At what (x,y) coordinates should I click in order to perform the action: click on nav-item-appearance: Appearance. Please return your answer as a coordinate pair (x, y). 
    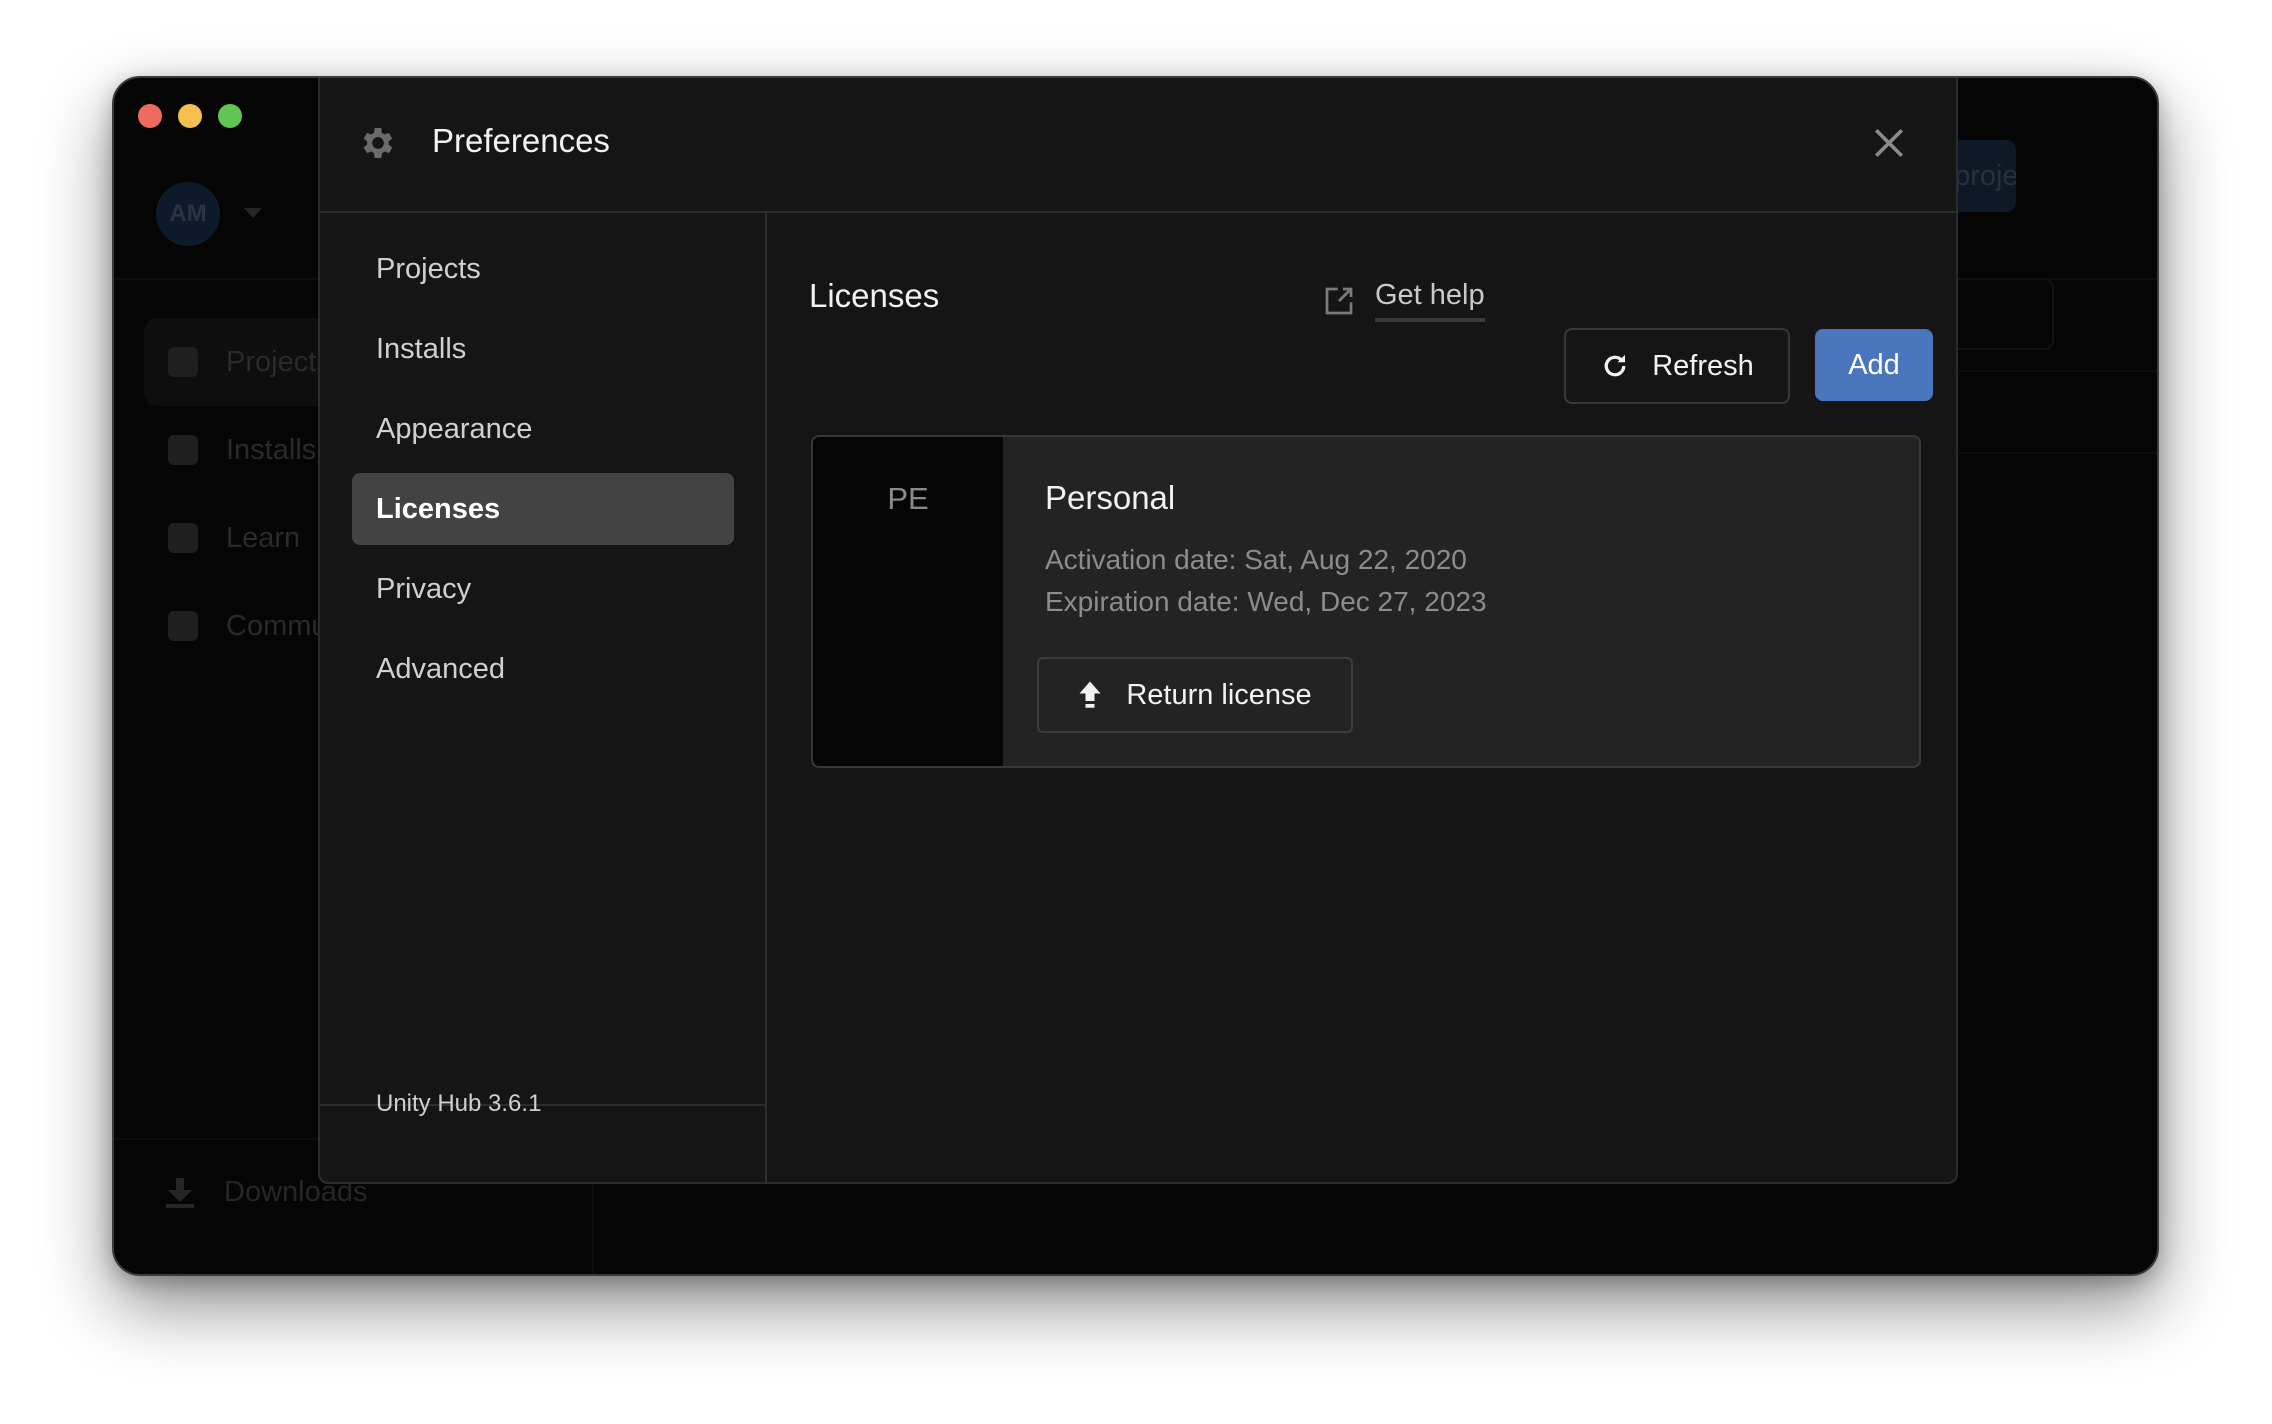
    Looking at the image, I should click on (543, 429).